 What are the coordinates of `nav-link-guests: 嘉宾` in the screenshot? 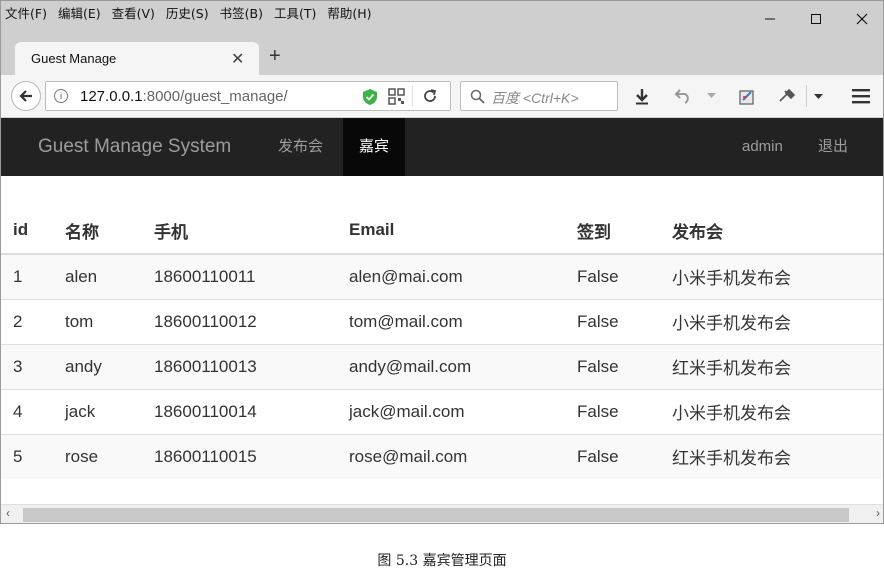 It's located at (374, 147).